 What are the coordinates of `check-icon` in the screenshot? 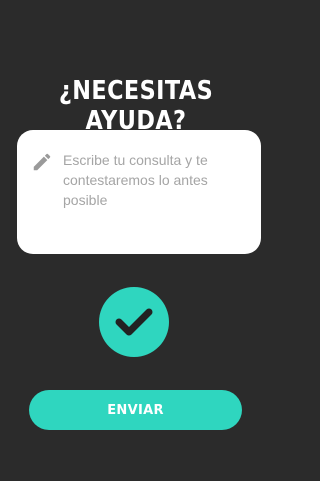 It's located at (134, 322).